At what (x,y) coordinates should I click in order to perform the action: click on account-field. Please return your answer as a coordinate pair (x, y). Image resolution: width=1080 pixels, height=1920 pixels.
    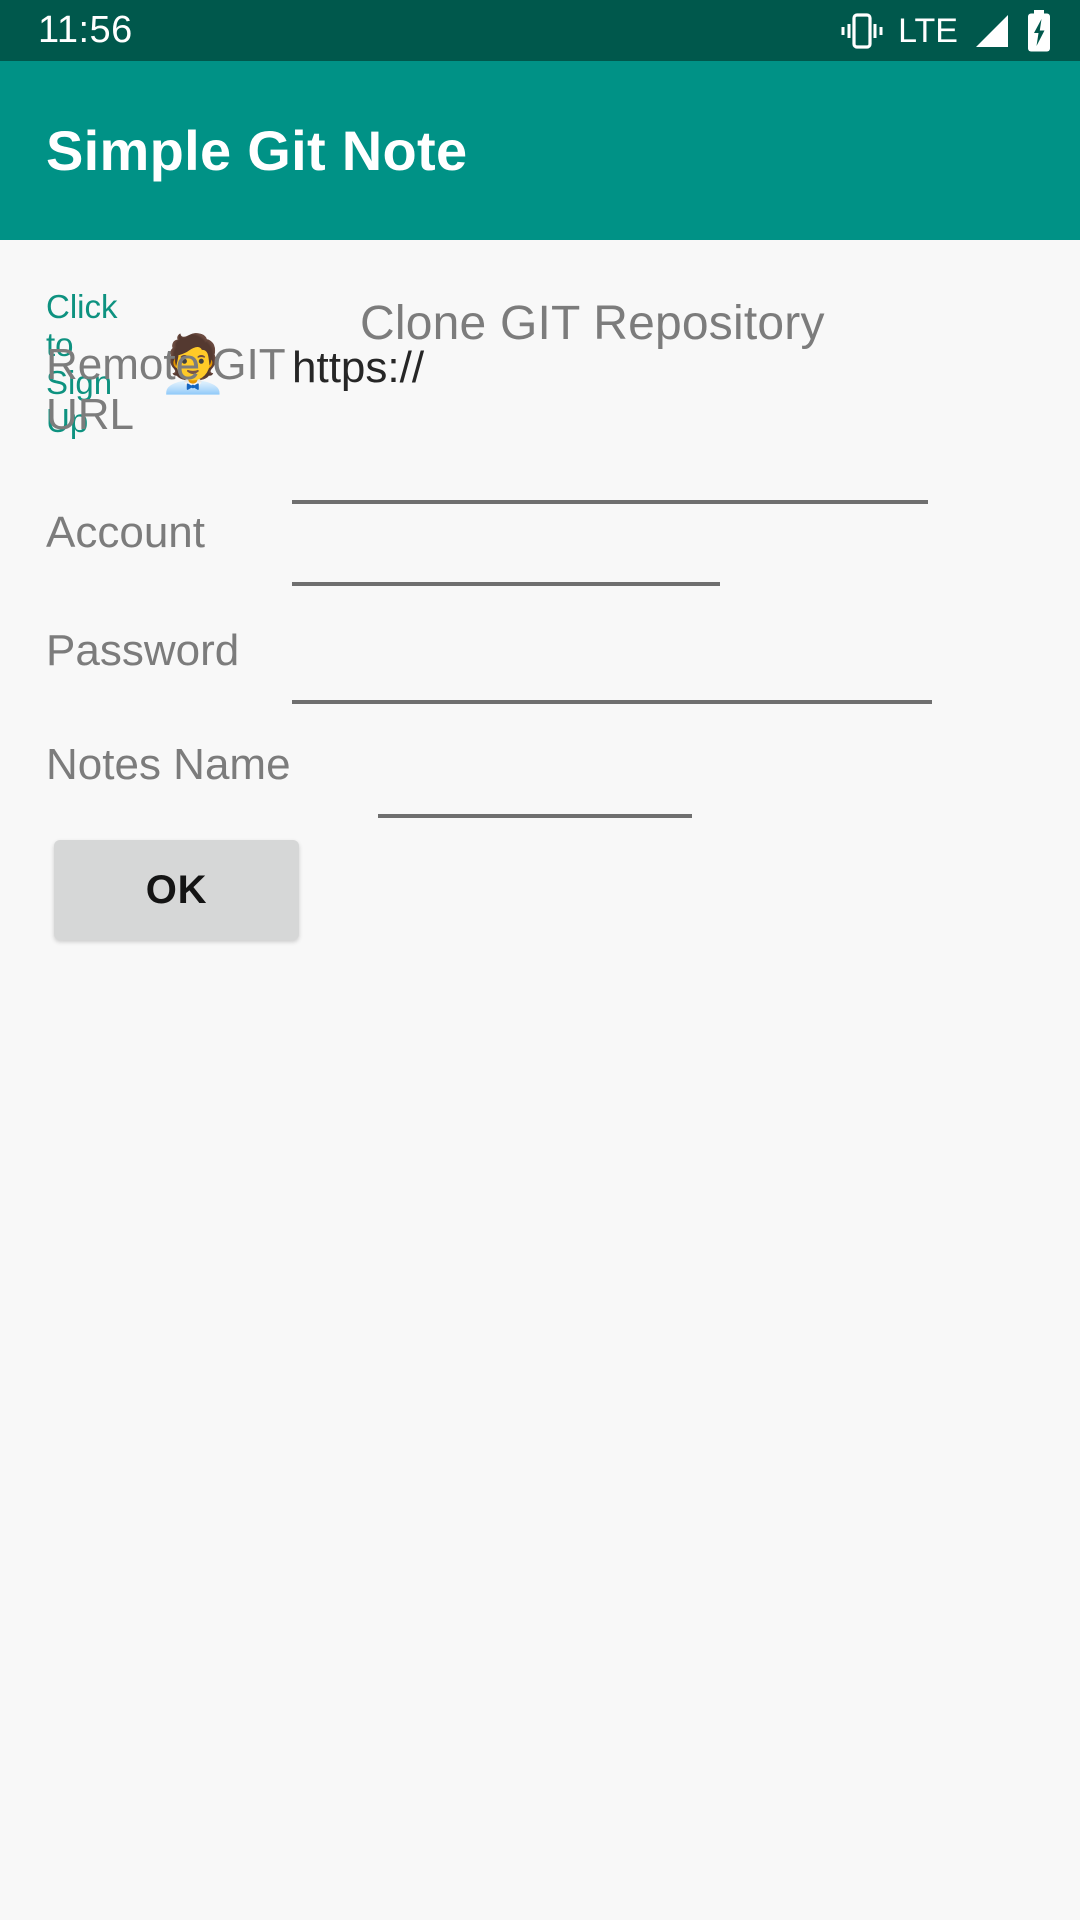
    Looking at the image, I should click on (506, 547).